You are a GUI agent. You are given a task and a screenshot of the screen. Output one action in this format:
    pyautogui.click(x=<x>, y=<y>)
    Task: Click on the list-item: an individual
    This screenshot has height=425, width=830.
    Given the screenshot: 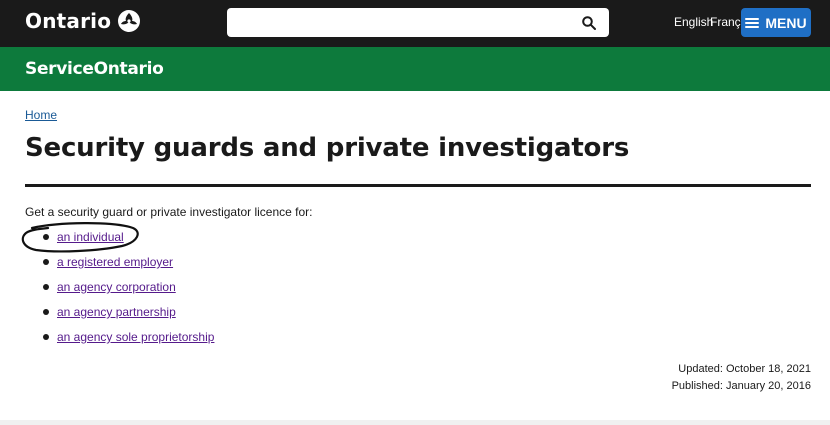 What is the action you would take?
    pyautogui.click(x=119, y=240)
    